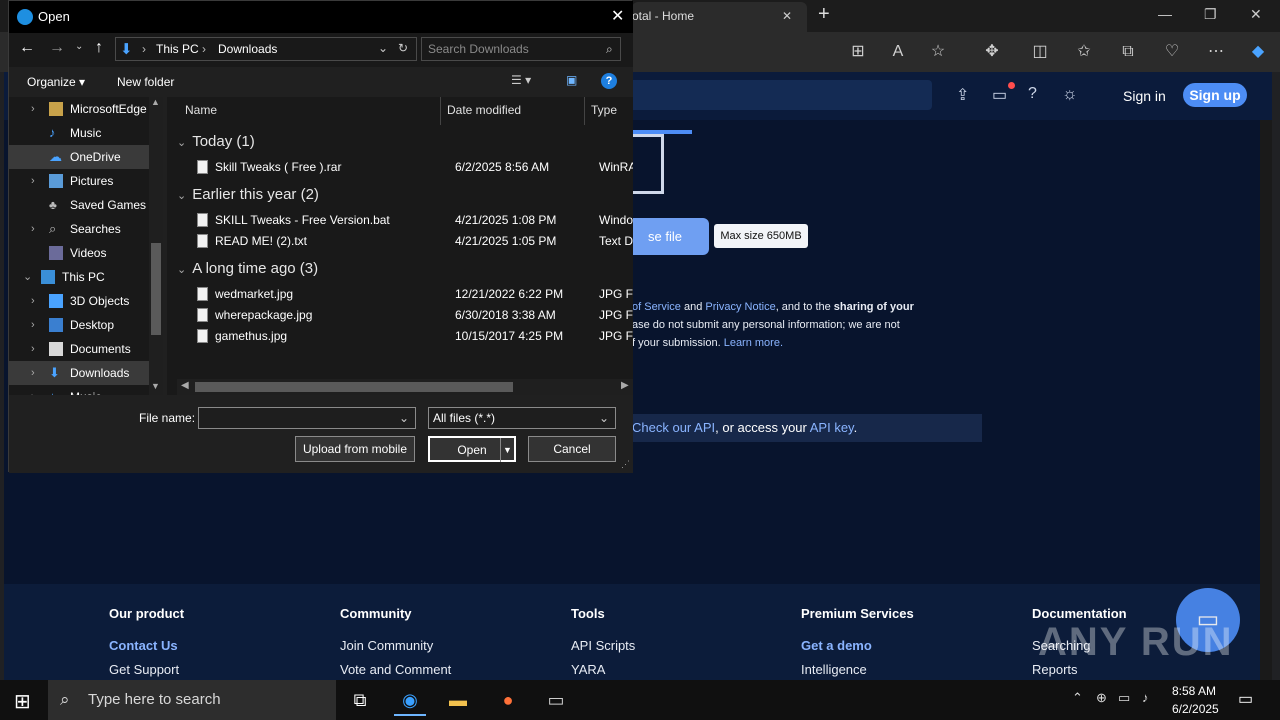  What do you see at coordinates (79, 253) in the screenshot?
I see `nav-item-videos: Videos` at bounding box center [79, 253].